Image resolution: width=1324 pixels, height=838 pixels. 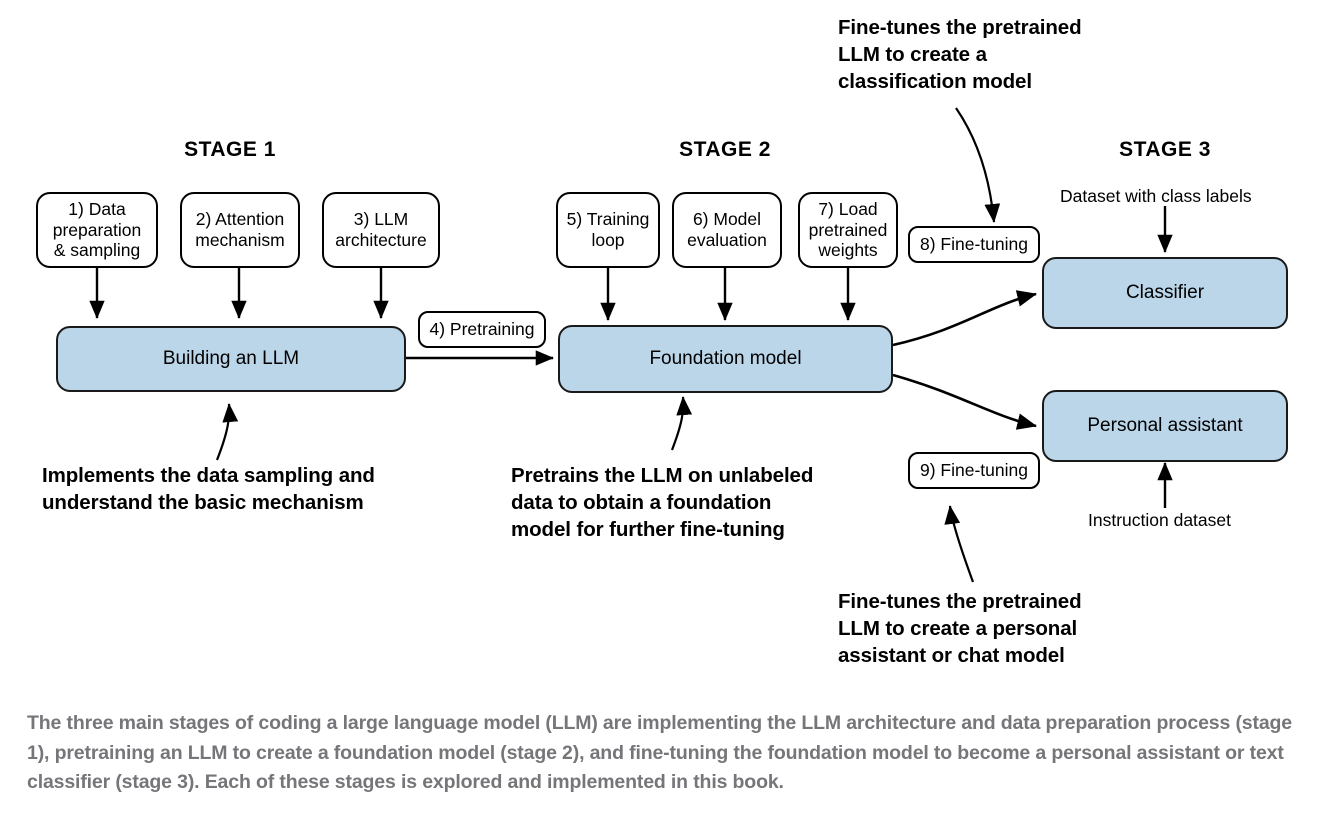 I want to click on arrow-annotation-to-finetune9, so click(x=959, y=544).